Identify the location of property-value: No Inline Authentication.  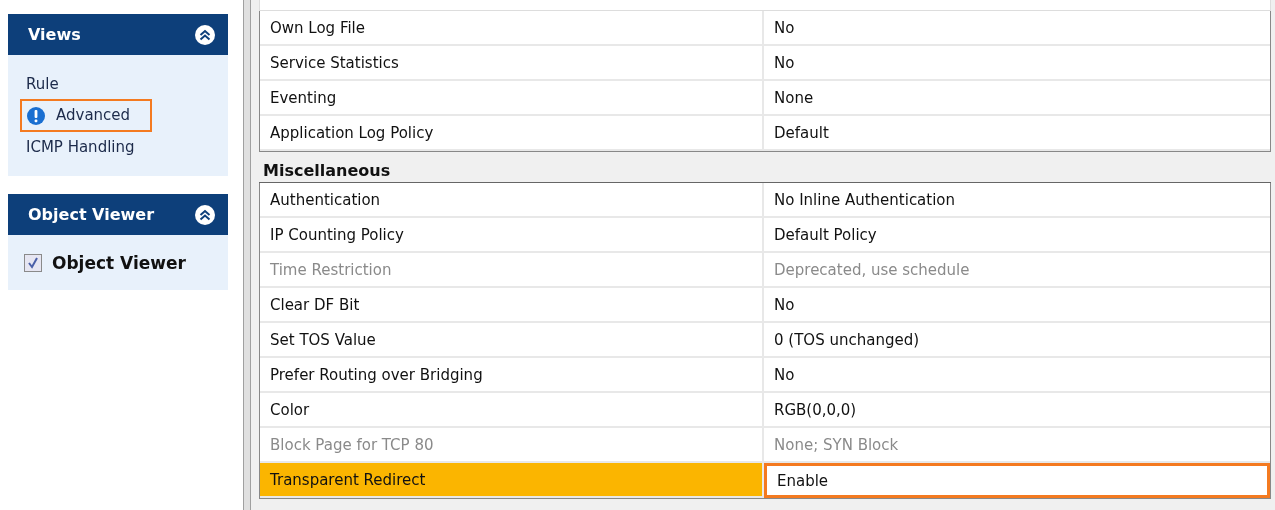
(1017, 200).